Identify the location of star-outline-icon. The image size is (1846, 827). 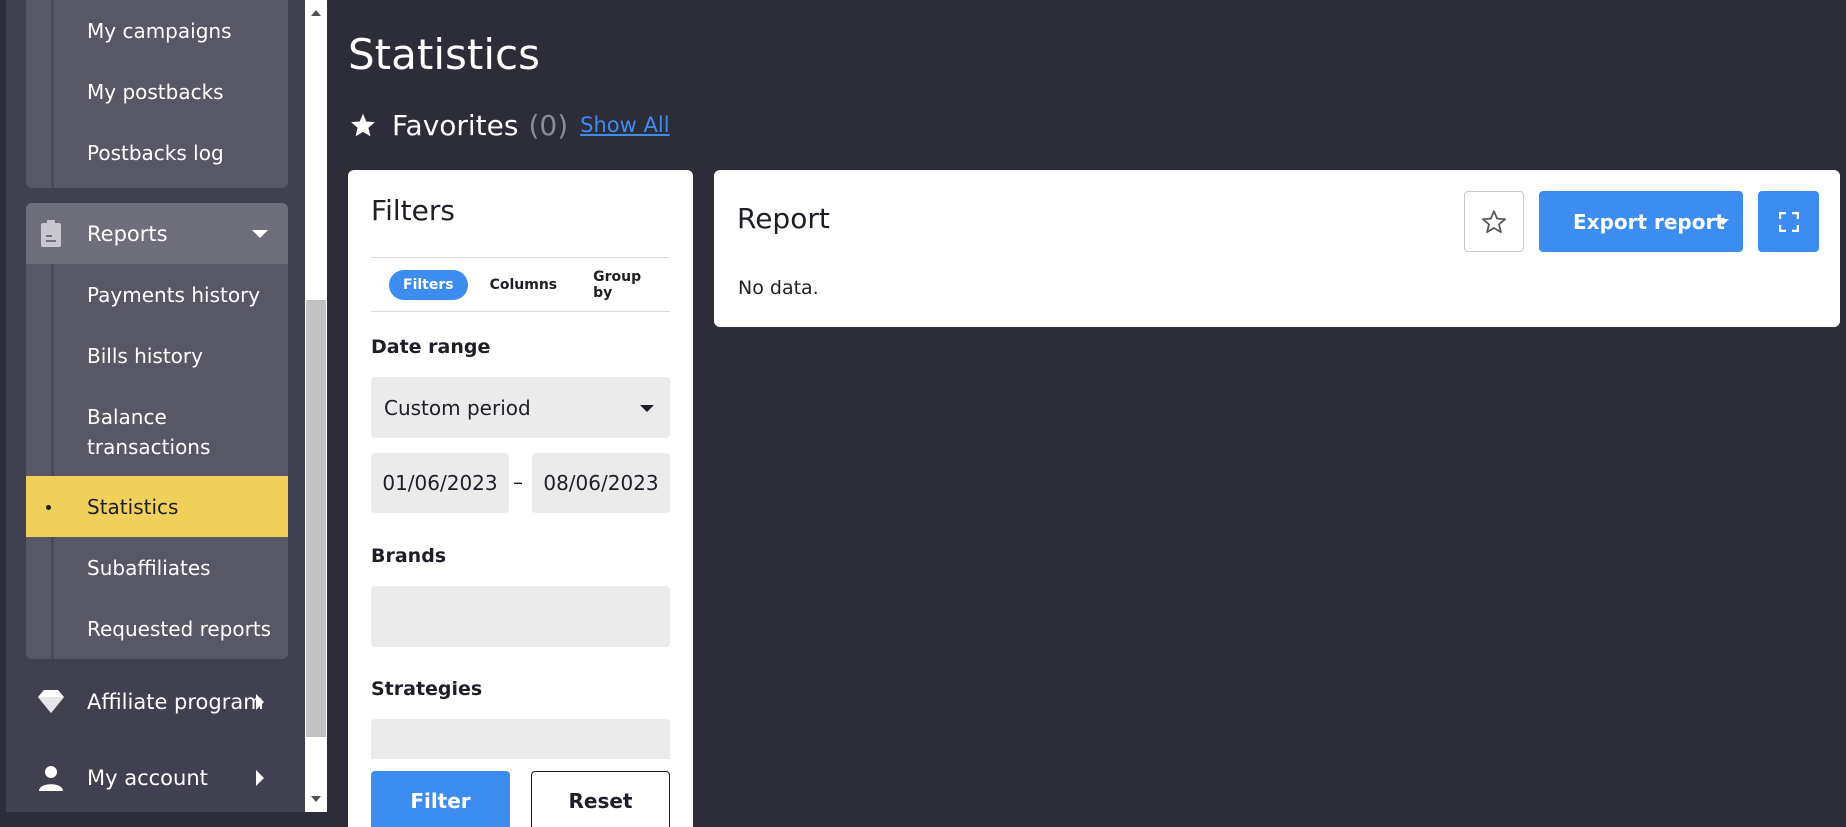
(1494, 221).